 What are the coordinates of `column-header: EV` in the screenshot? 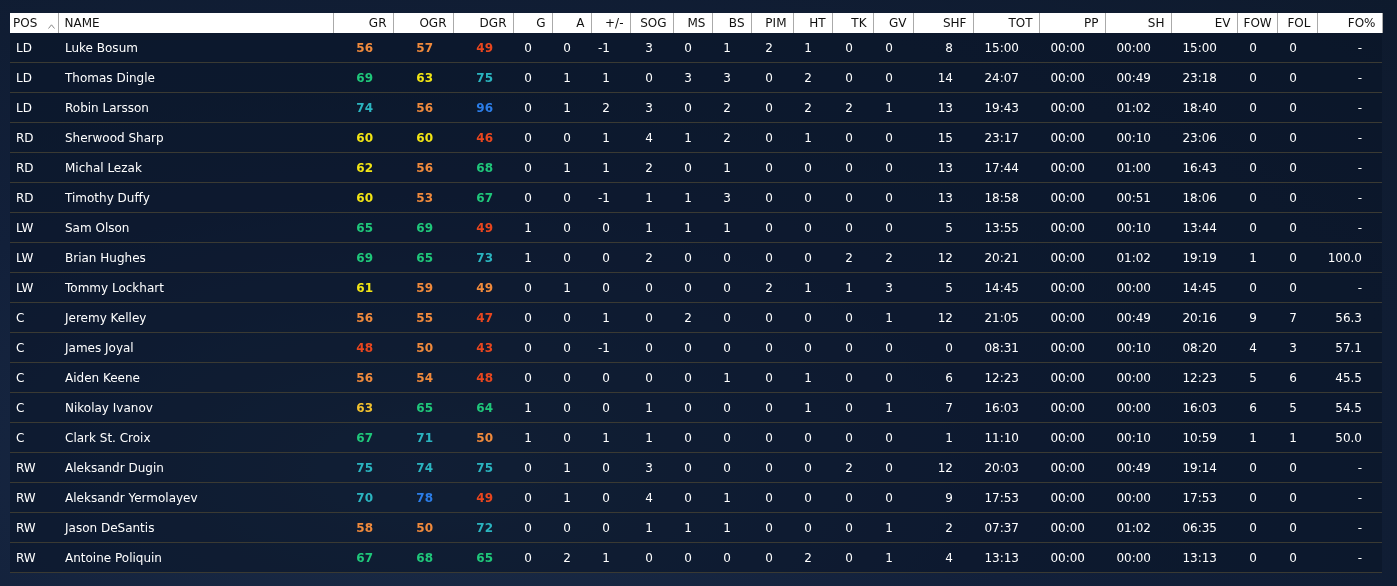 It's located at (1204, 23).